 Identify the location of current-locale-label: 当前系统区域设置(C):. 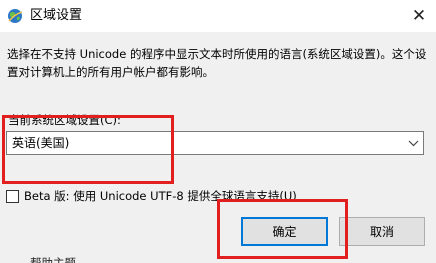
(64, 120).